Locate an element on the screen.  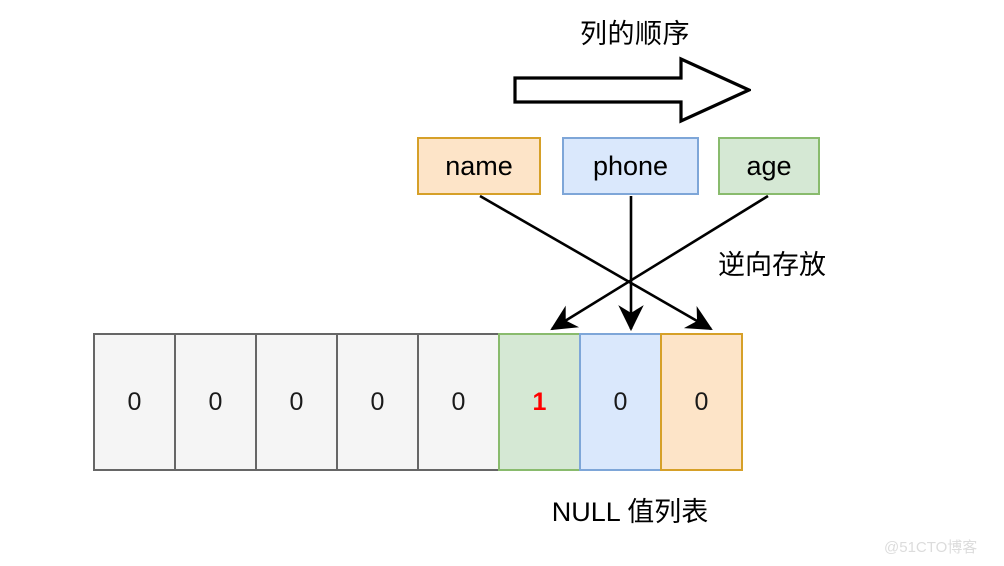
null-bitmap-cell-name: 0 is located at coordinates (701, 402).